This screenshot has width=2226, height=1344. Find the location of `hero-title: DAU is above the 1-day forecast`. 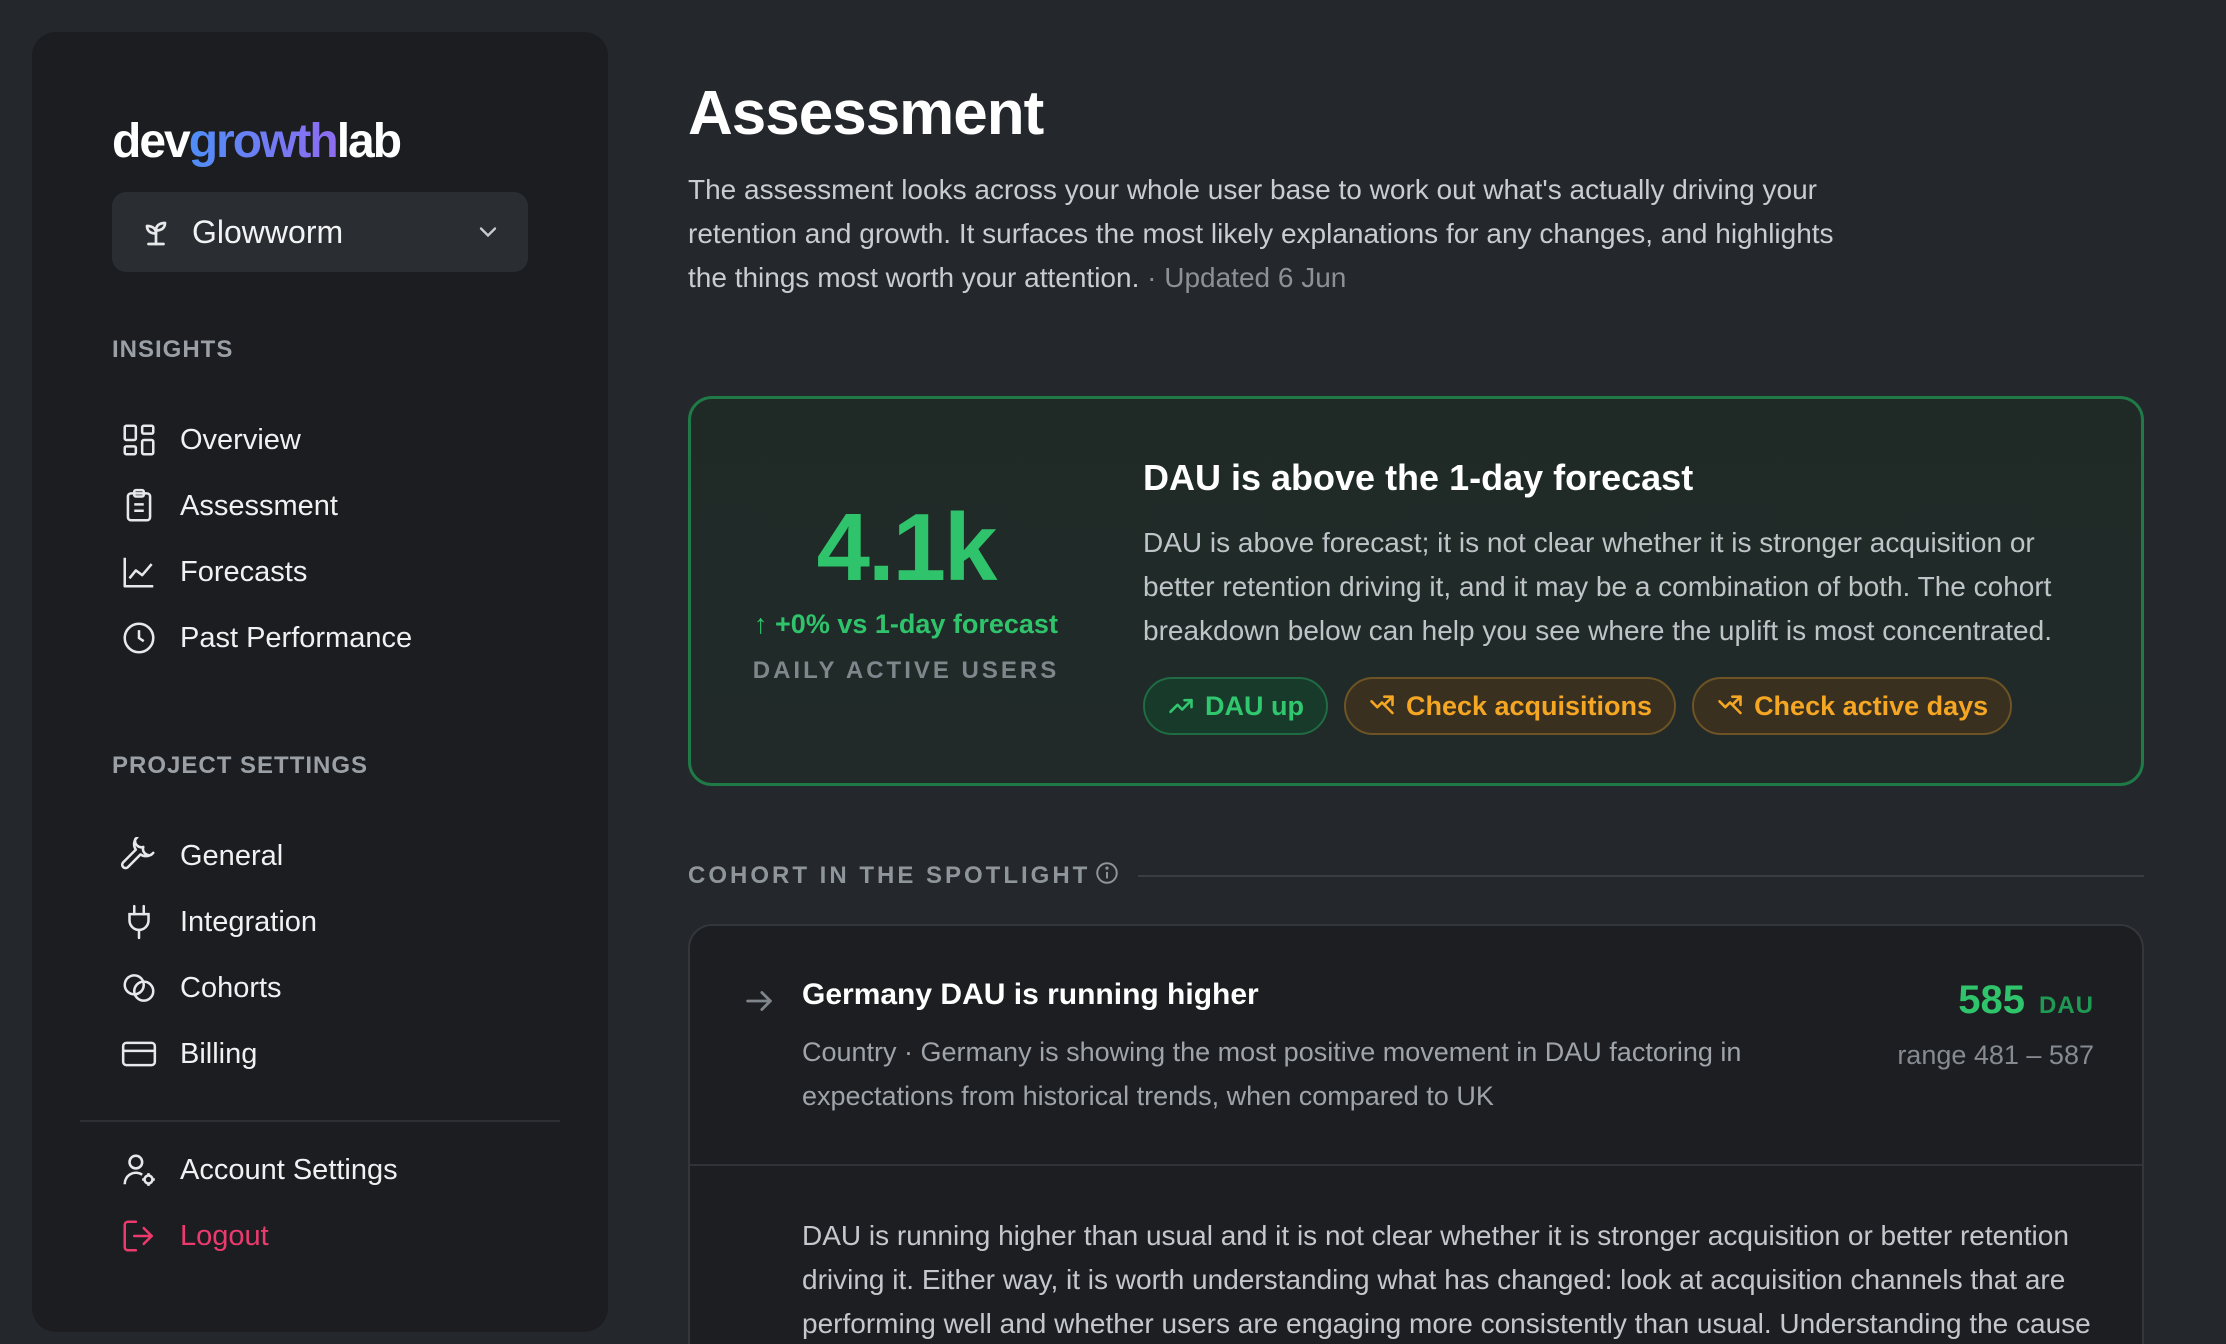

hero-title: DAU is above the 1-day forecast is located at coordinates (1418, 477).